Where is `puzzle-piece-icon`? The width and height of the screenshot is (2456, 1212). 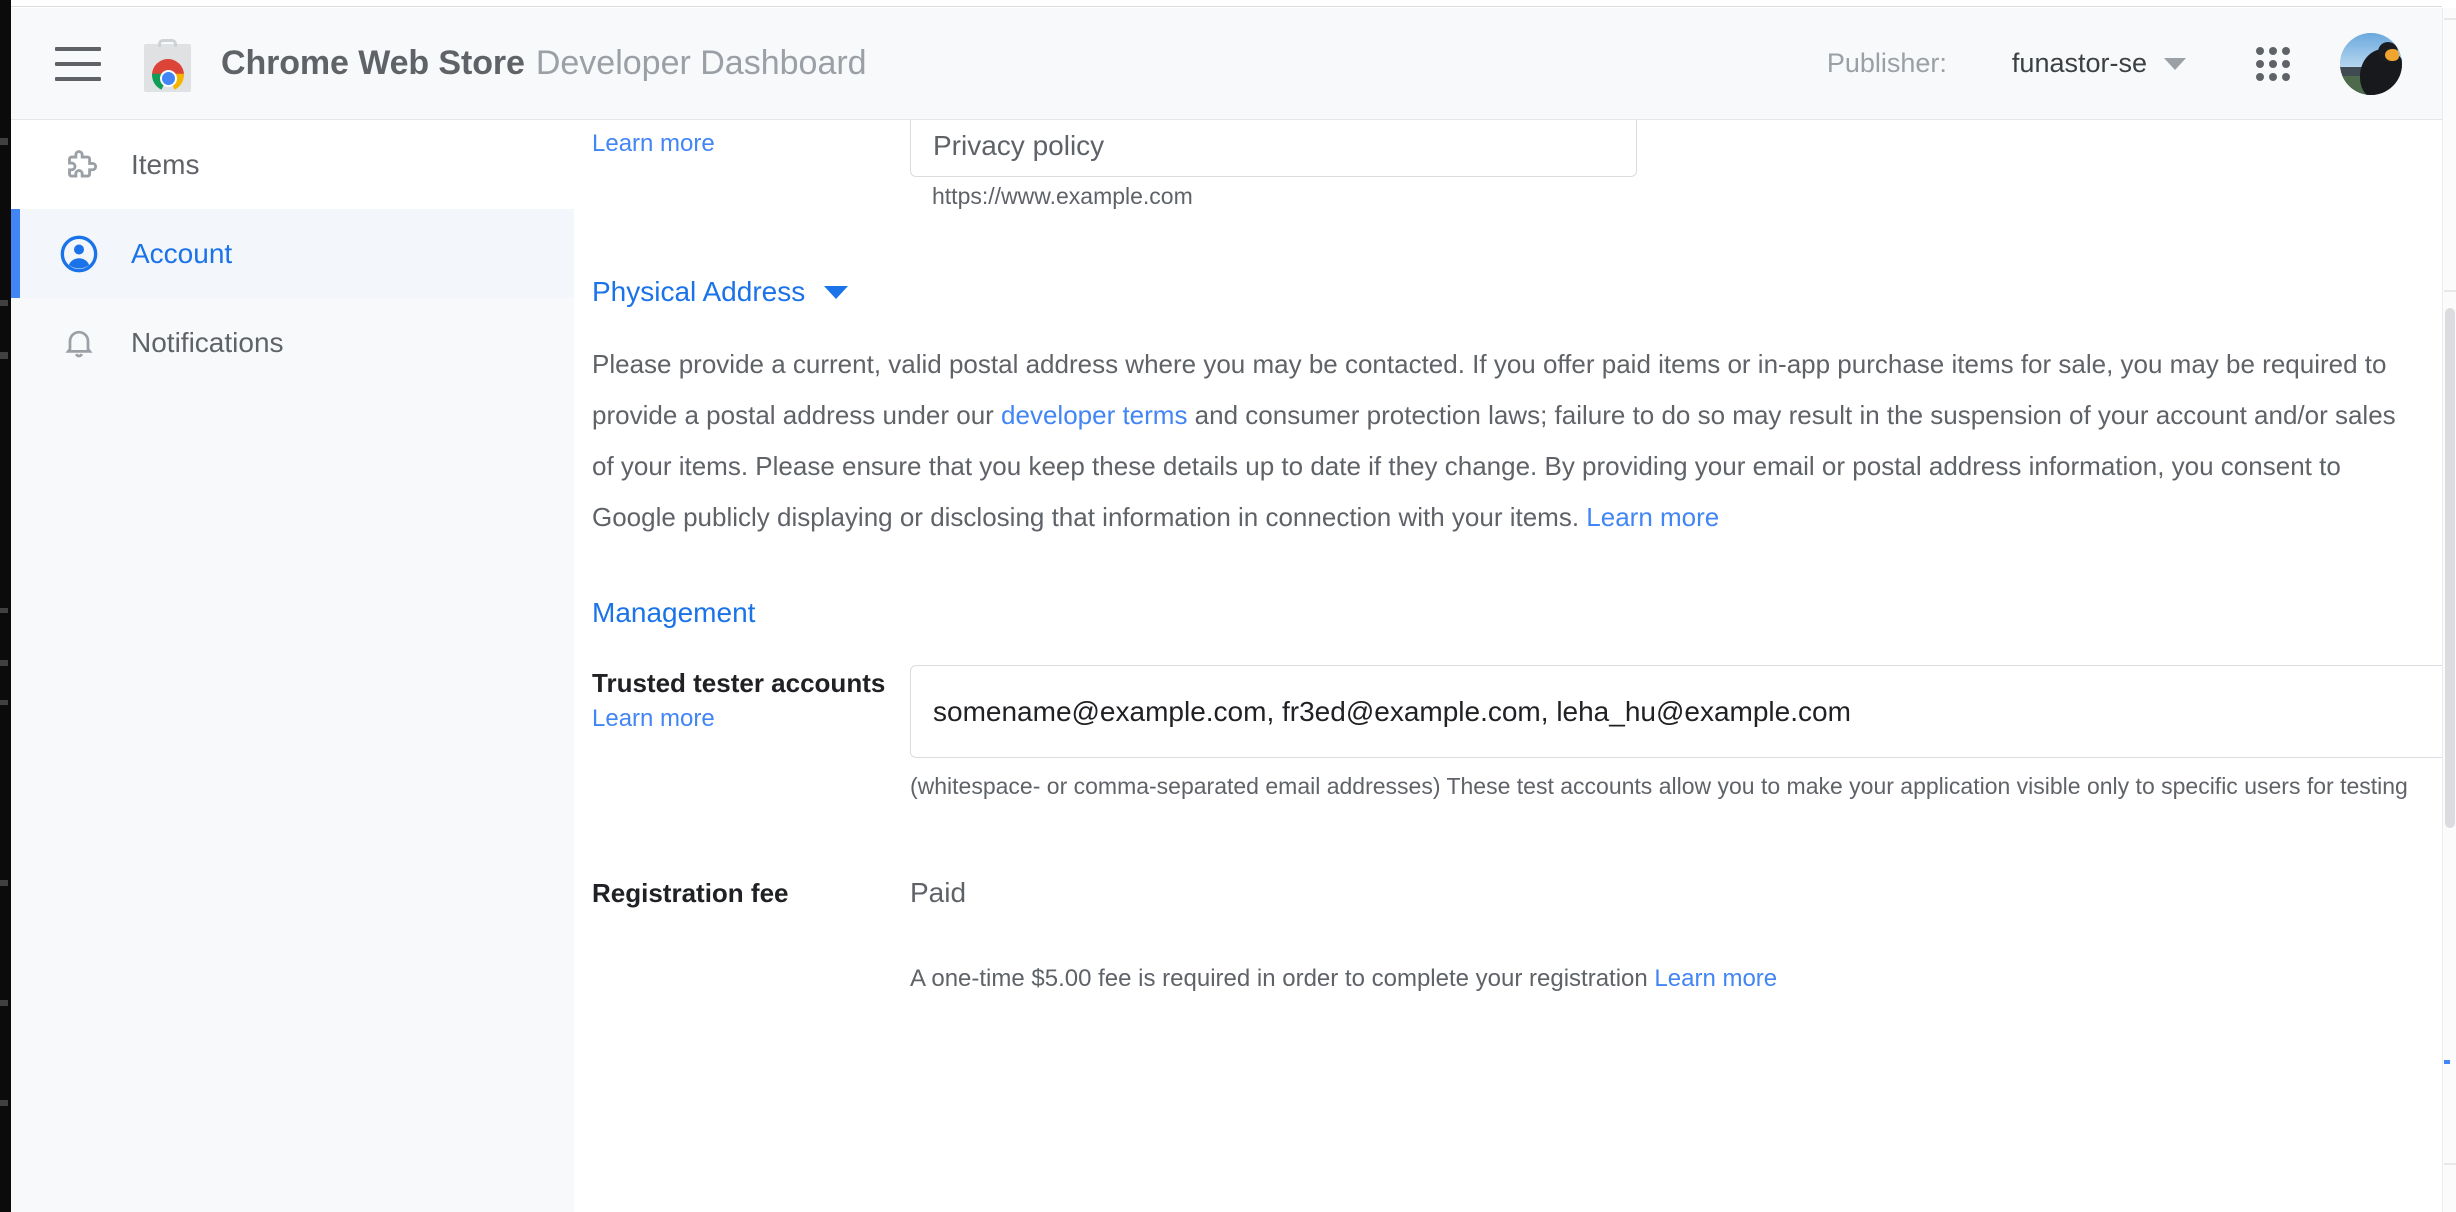 puzzle-piece-icon is located at coordinates (79, 165).